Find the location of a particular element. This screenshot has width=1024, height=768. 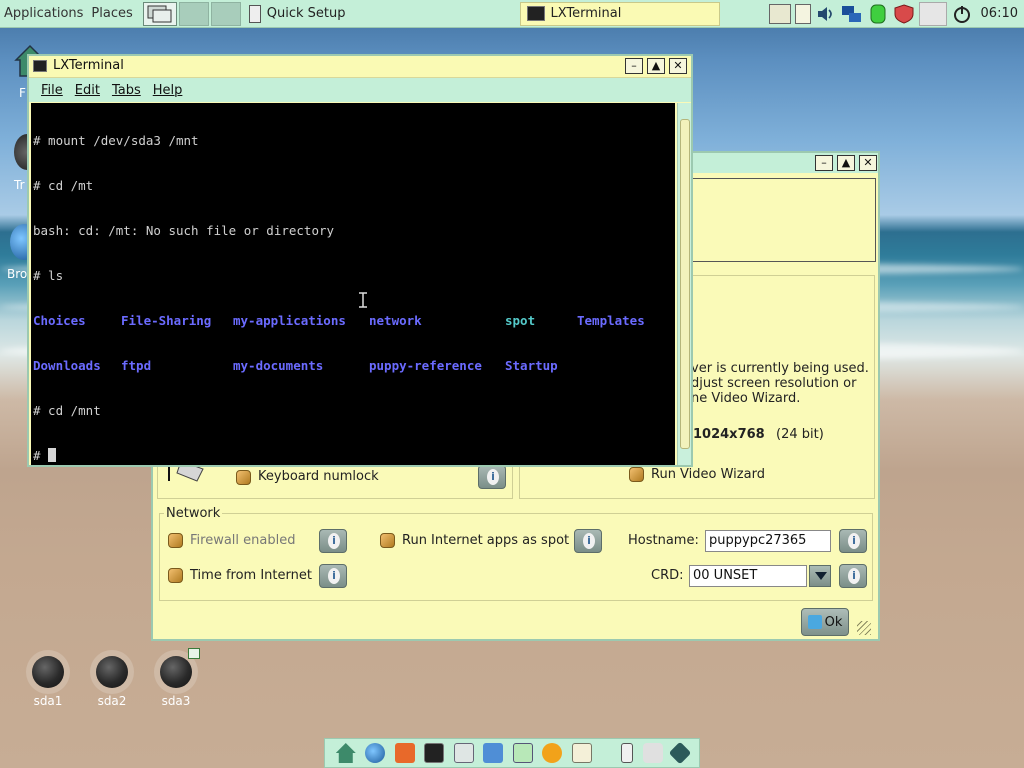

crd-dropdown-button is located at coordinates (820, 576).